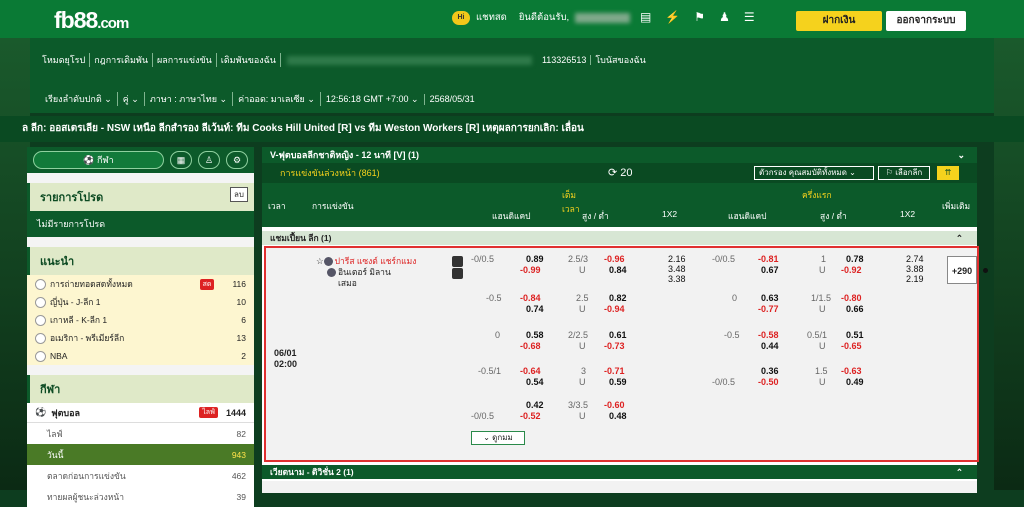 This screenshot has width=1024, height=507. Describe the element at coordinates (237, 160) in the screenshot. I see `settings-icon: ⚙` at that location.